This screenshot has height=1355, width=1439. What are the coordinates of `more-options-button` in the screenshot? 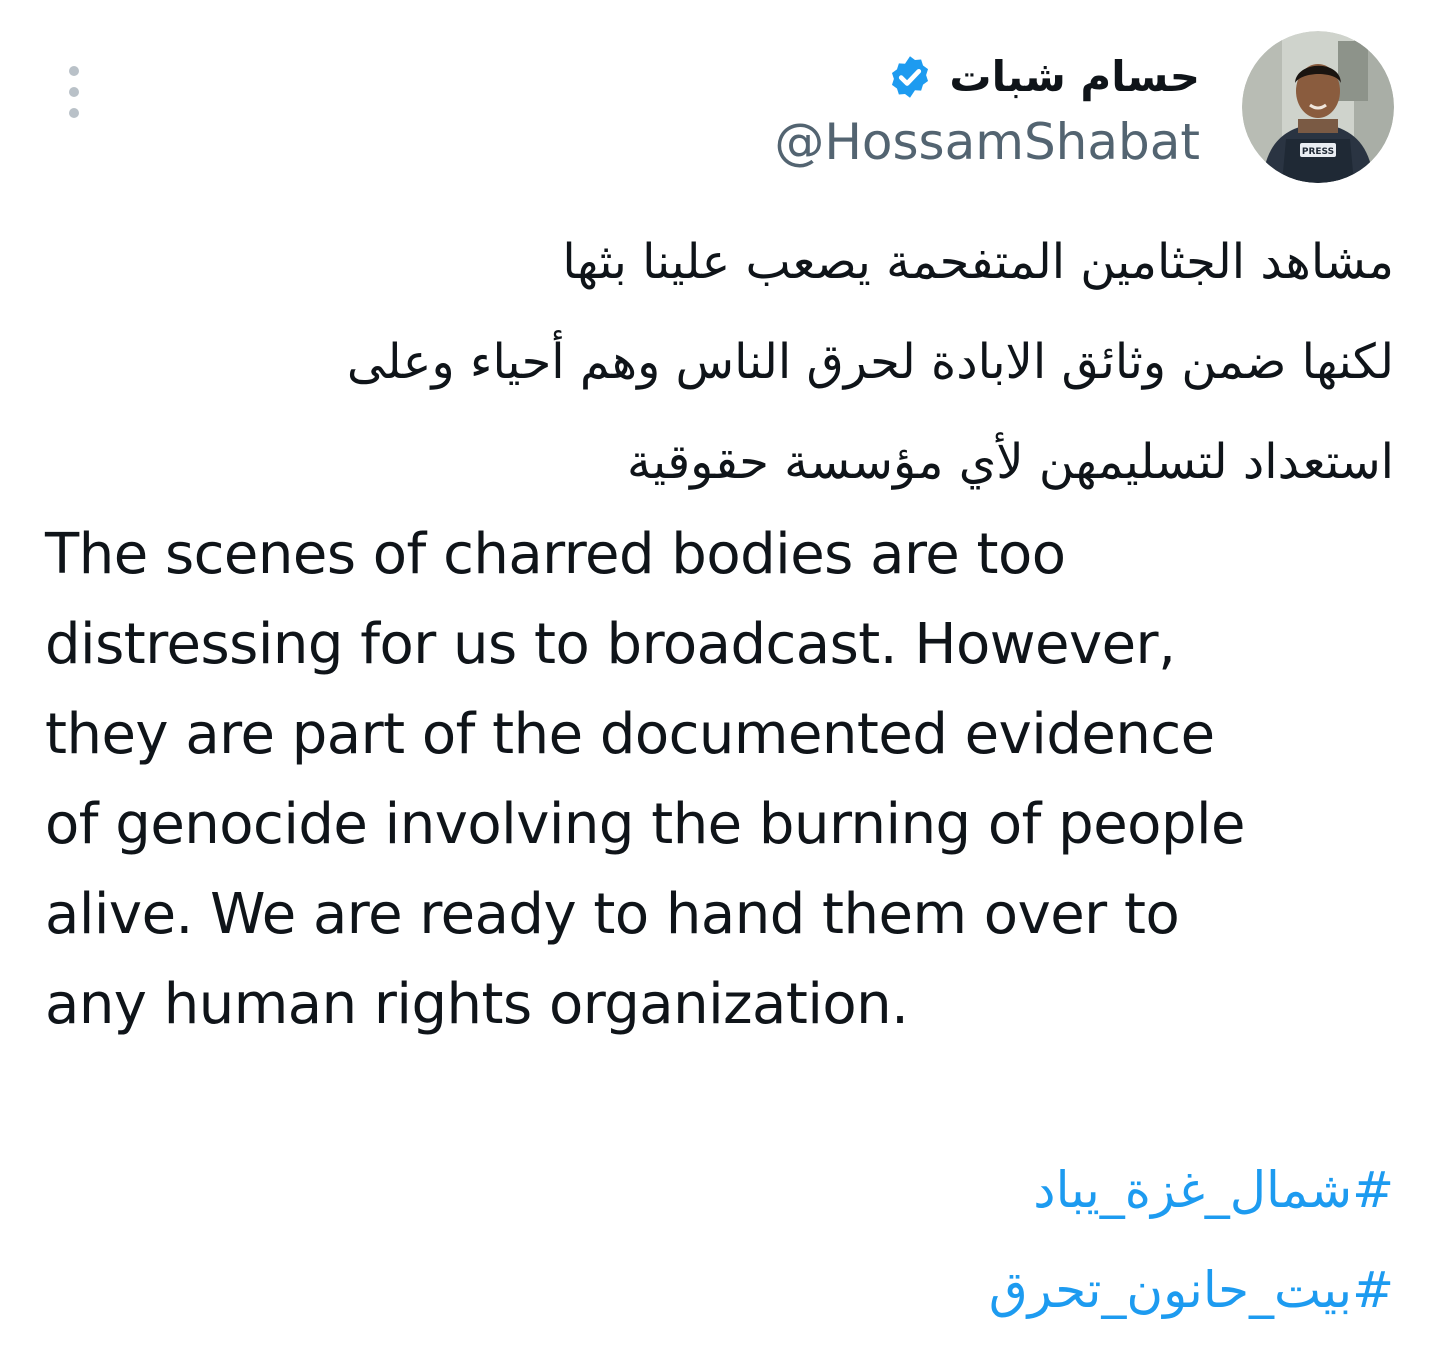 It's located at (74, 92).